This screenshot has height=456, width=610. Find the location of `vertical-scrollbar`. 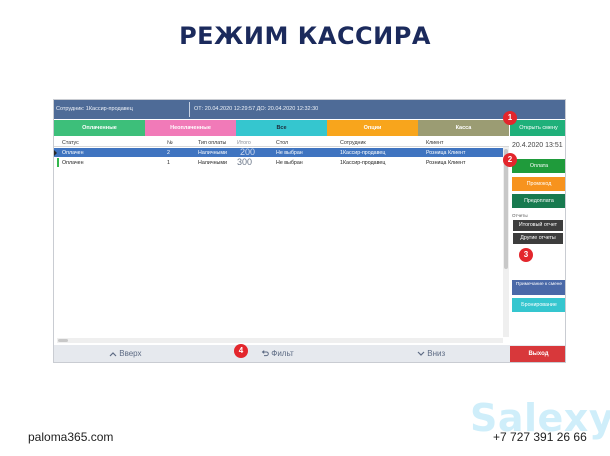

vertical-scrollbar is located at coordinates (506, 242).